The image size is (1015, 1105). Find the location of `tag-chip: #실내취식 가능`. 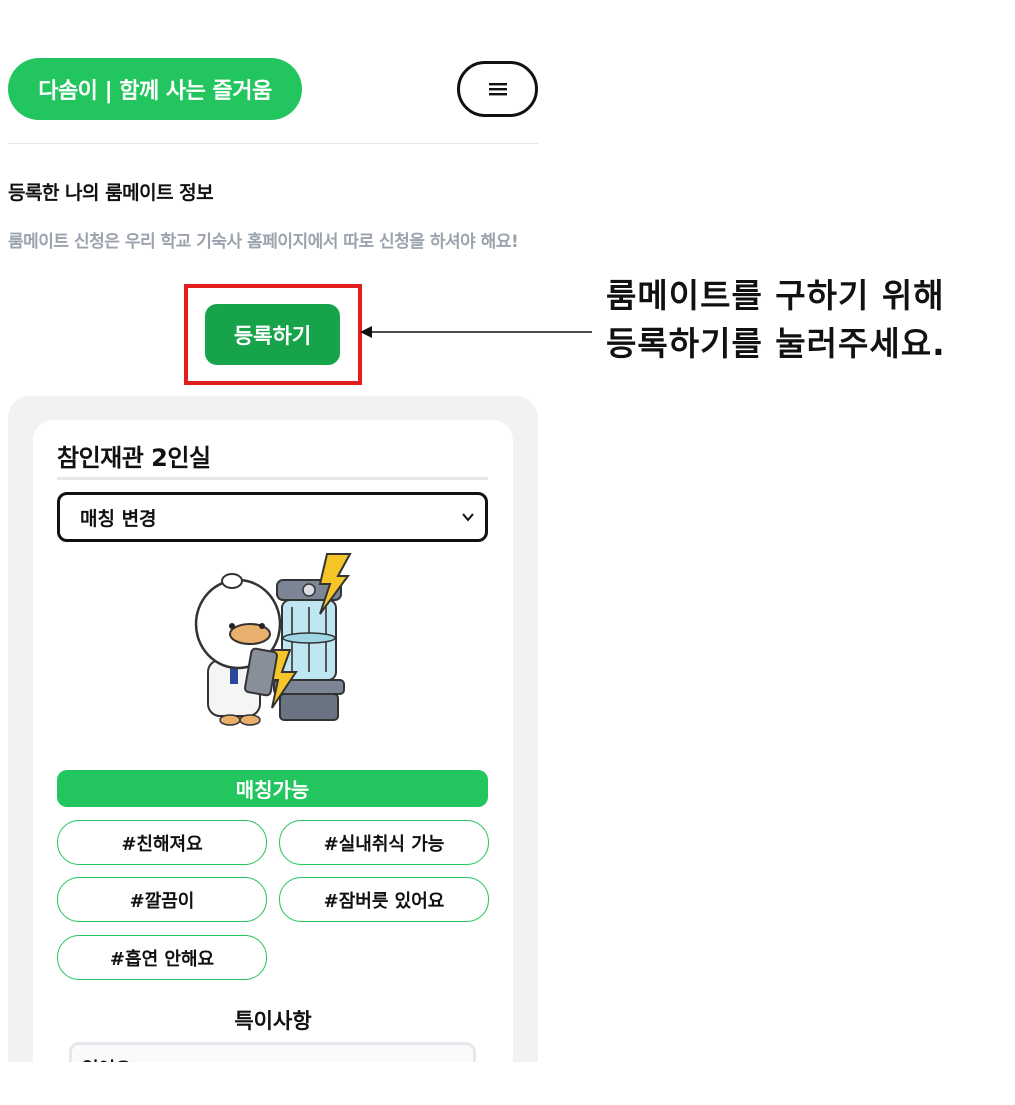

tag-chip: #실내취식 가능 is located at coordinates (384, 842).